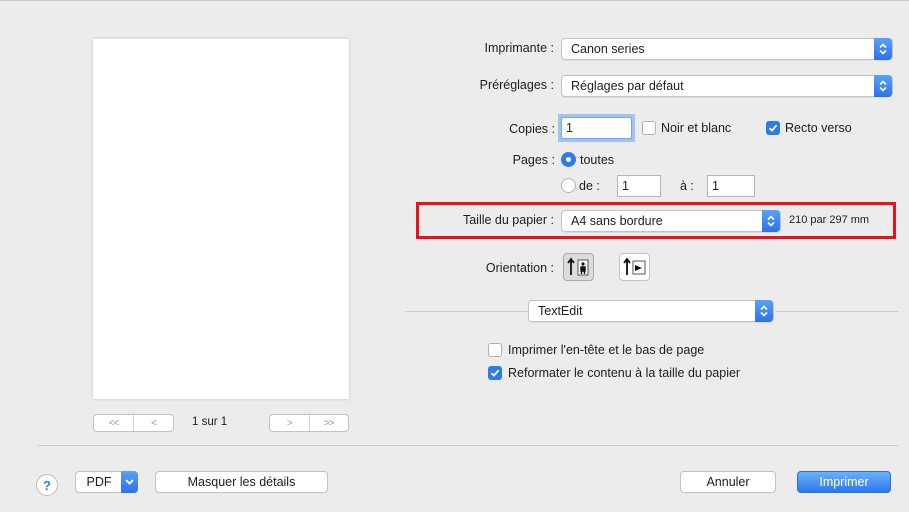  I want to click on paper-size-label: Taille du papier :, so click(508, 220).